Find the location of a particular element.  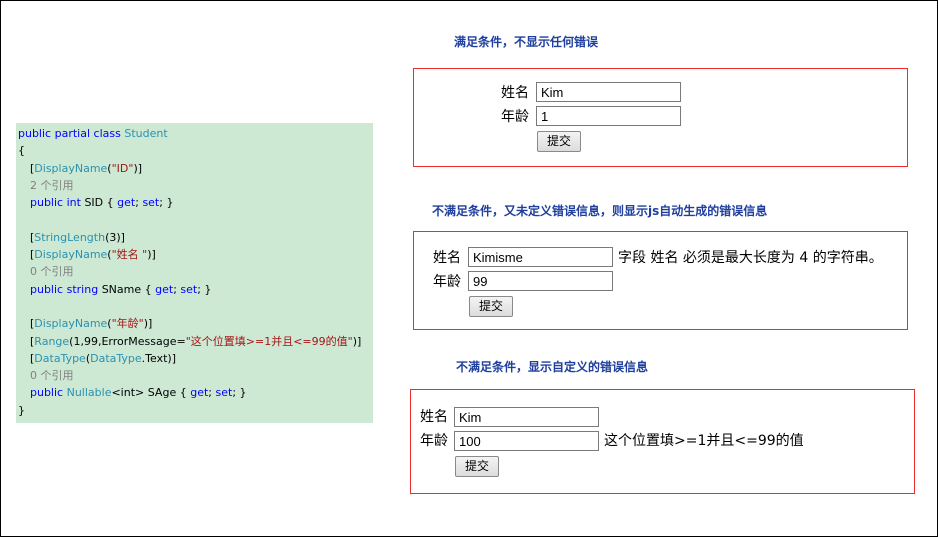

code-line: [DisplayName("姓名 ")] is located at coordinates (93, 255).